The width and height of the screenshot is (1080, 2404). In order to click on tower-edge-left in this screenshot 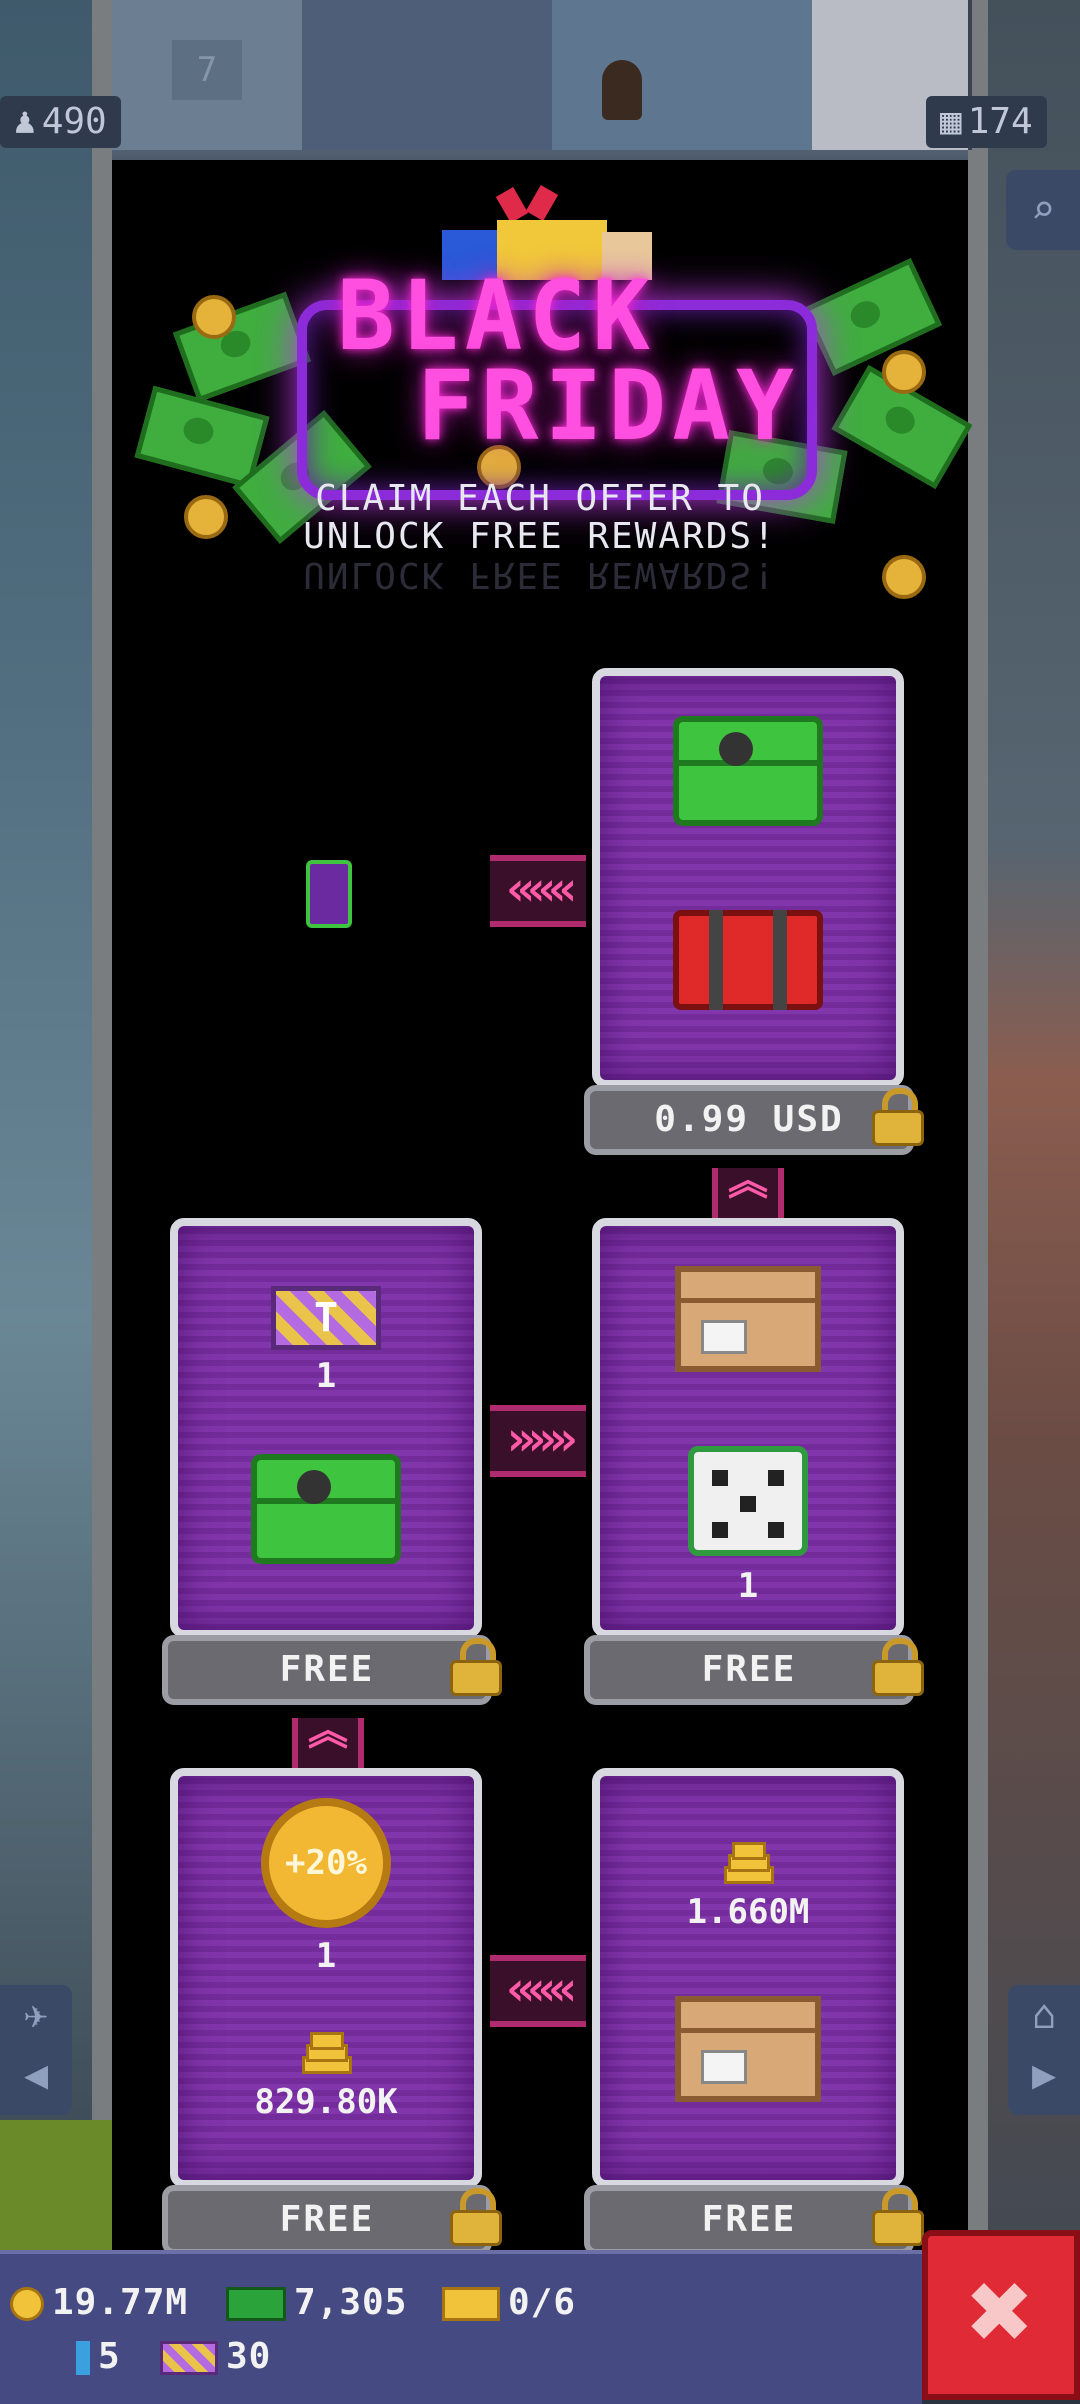, I will do `click(102, 1200)`.